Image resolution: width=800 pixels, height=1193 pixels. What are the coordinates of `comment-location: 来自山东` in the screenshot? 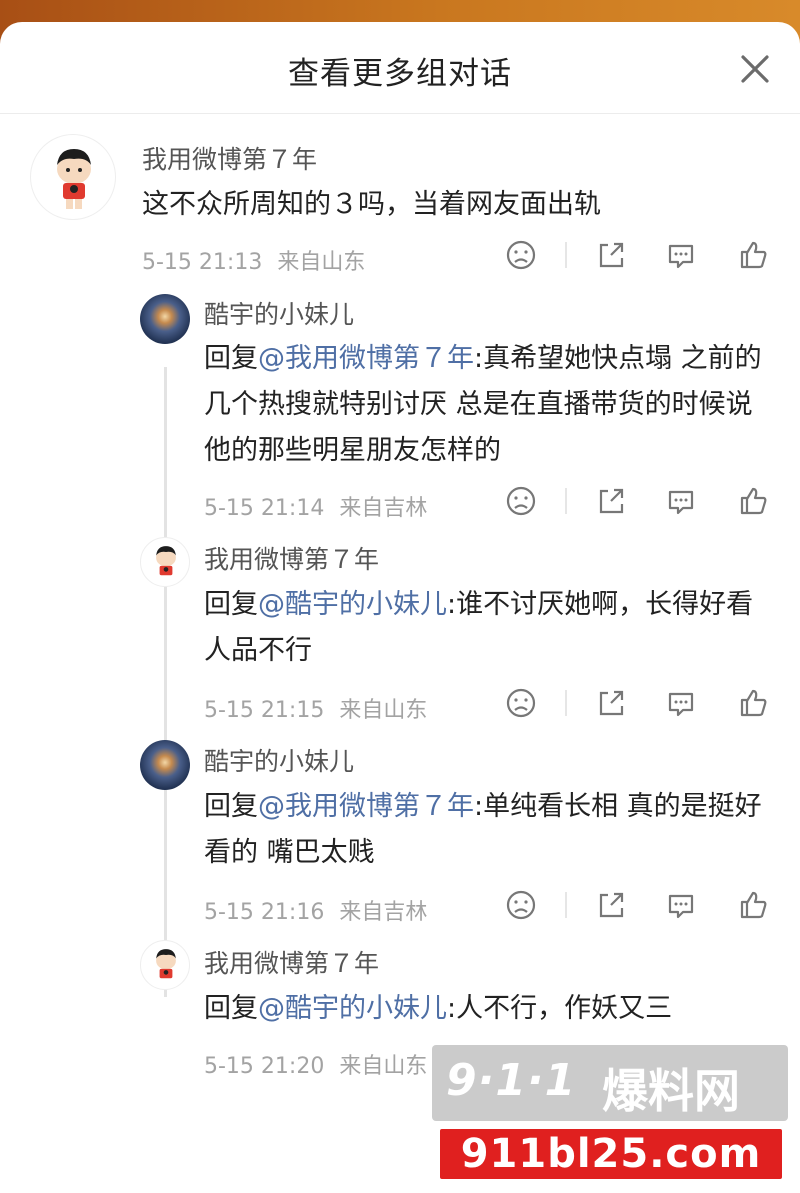 It's located at (383, 1066).